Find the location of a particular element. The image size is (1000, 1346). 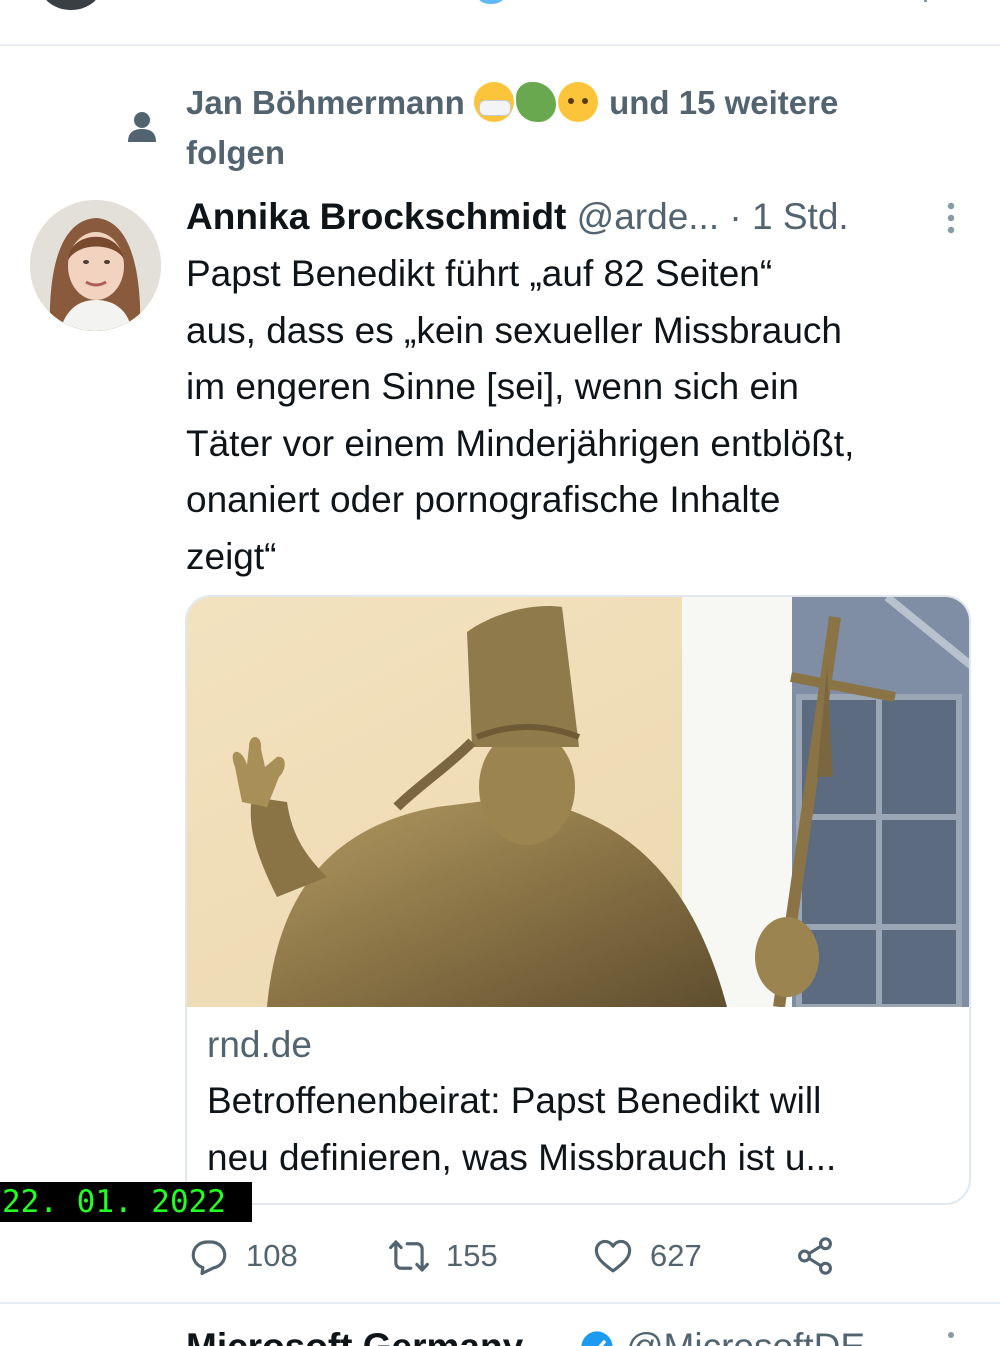

reply-button: 108 is located at coordinates (243, 1256).